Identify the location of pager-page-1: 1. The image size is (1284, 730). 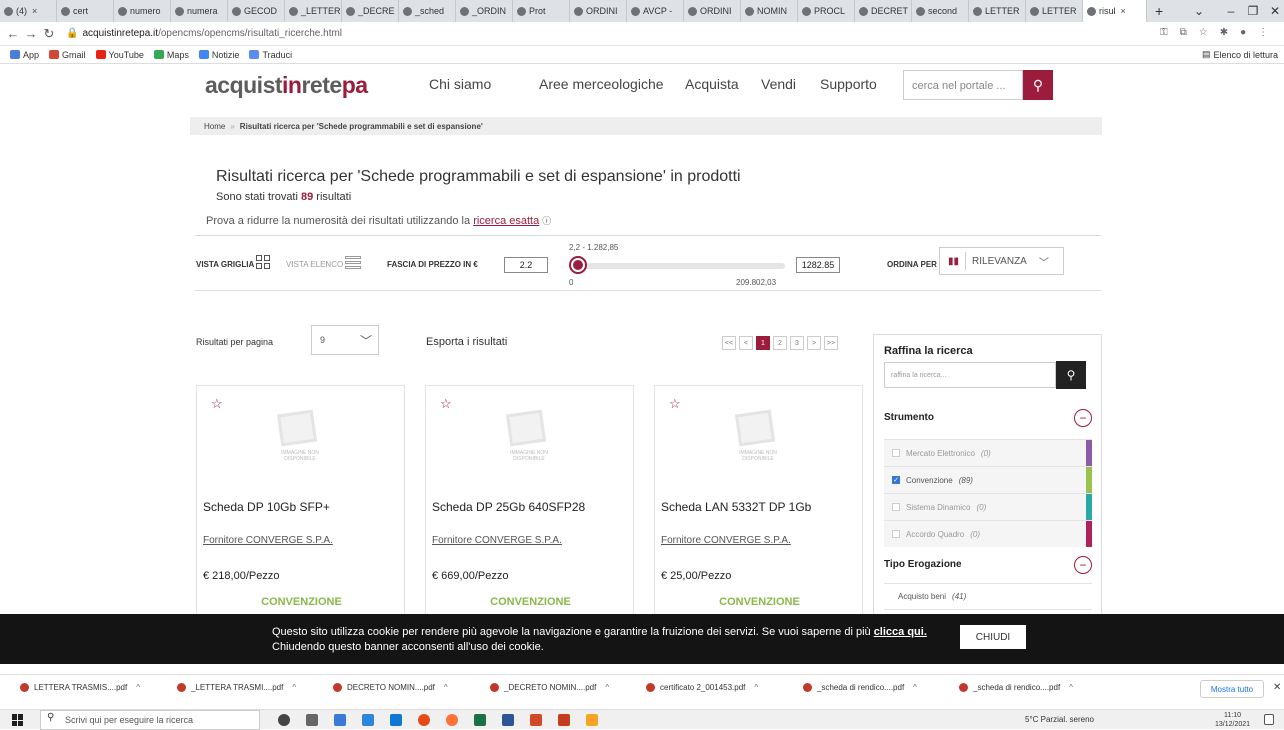
(763, 343).